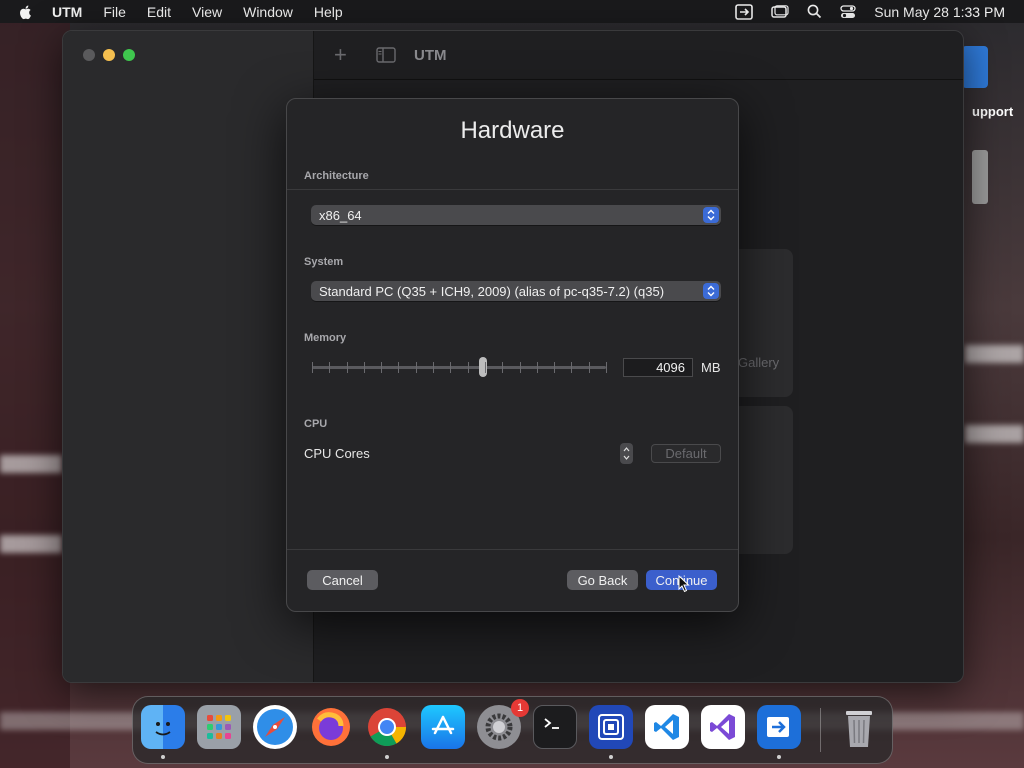 The height and width of the screenshot is (768, 1024). I want to click on memory-slider, so click(459, 367).